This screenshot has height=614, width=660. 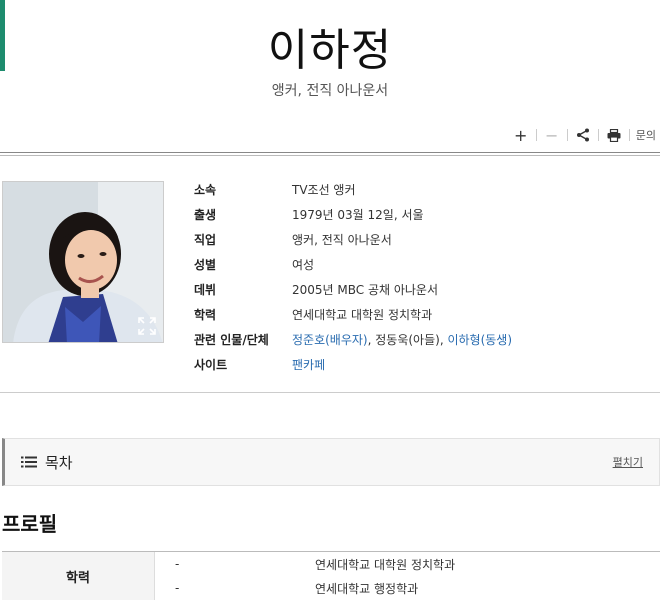 What do you see at coordinates (330, 50) in the screenshot?
I see `page-title: 이하정` at bounding box center [330, 50].